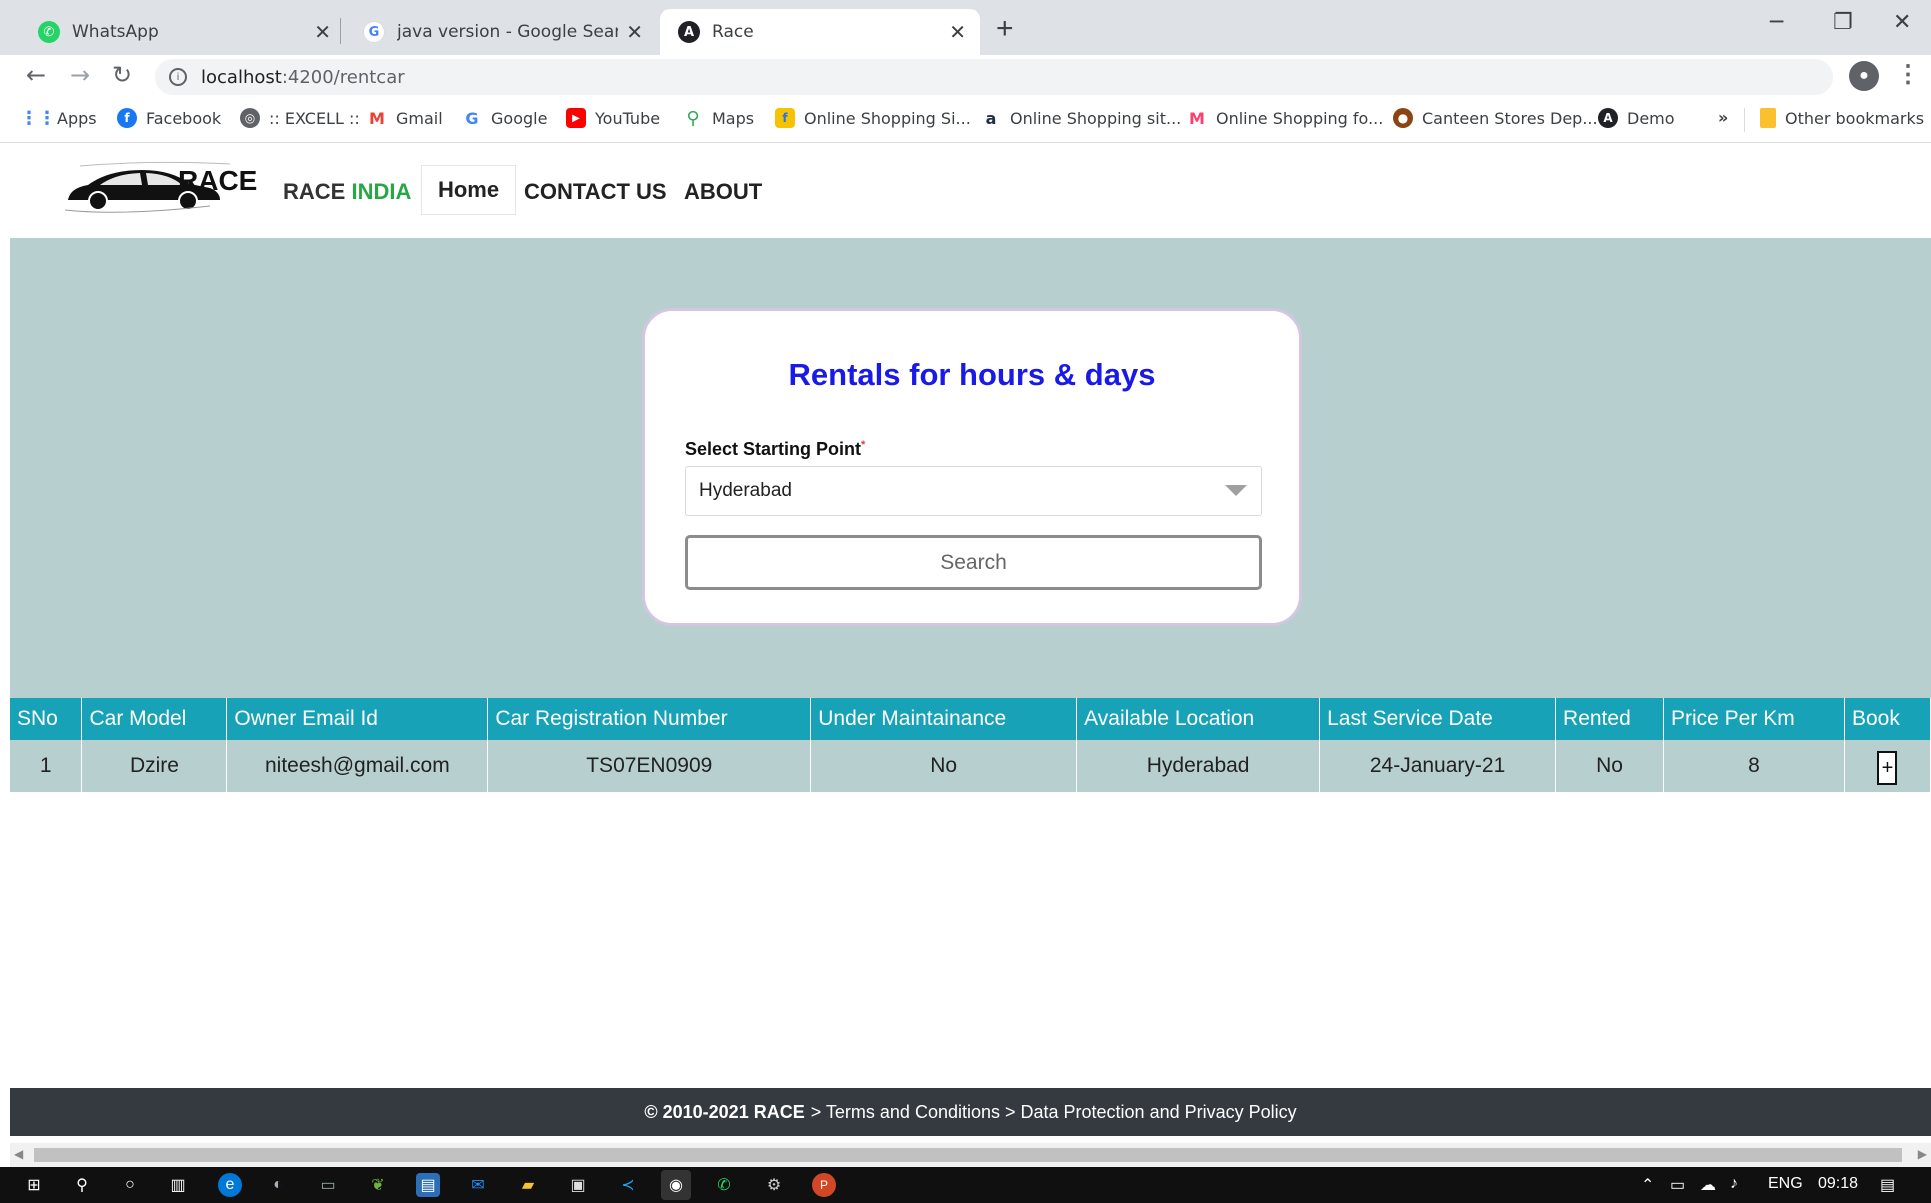 This screenshot has width=1931, height=1203. I want to click on tab-title: java version - Google Search, so click(508, 32).